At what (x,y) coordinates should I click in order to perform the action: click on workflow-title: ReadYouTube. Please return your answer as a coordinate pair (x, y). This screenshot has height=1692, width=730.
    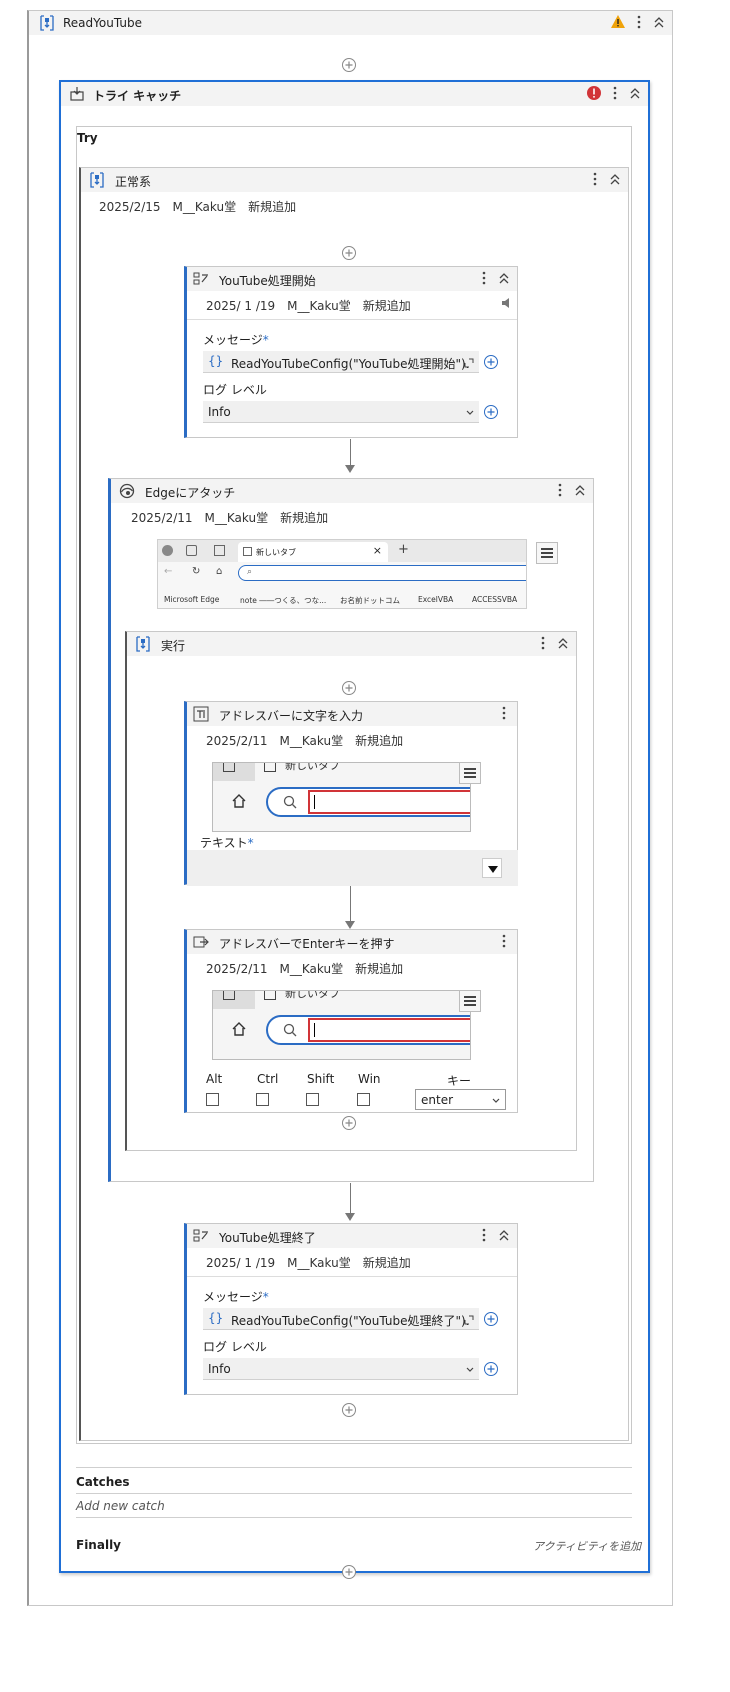
    Looking at the image, I should click on (102, 23).